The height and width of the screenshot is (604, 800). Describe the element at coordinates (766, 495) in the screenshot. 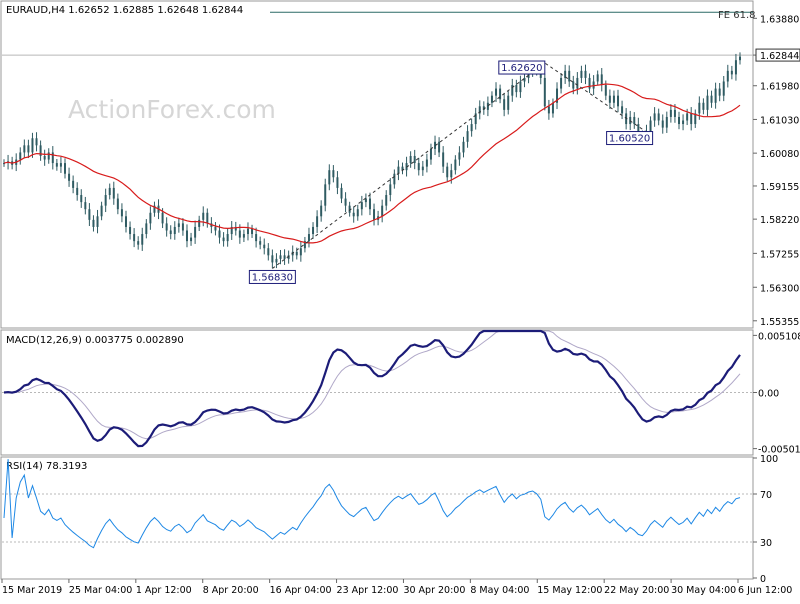

I see `rsi-tick-label: 70` at that location.